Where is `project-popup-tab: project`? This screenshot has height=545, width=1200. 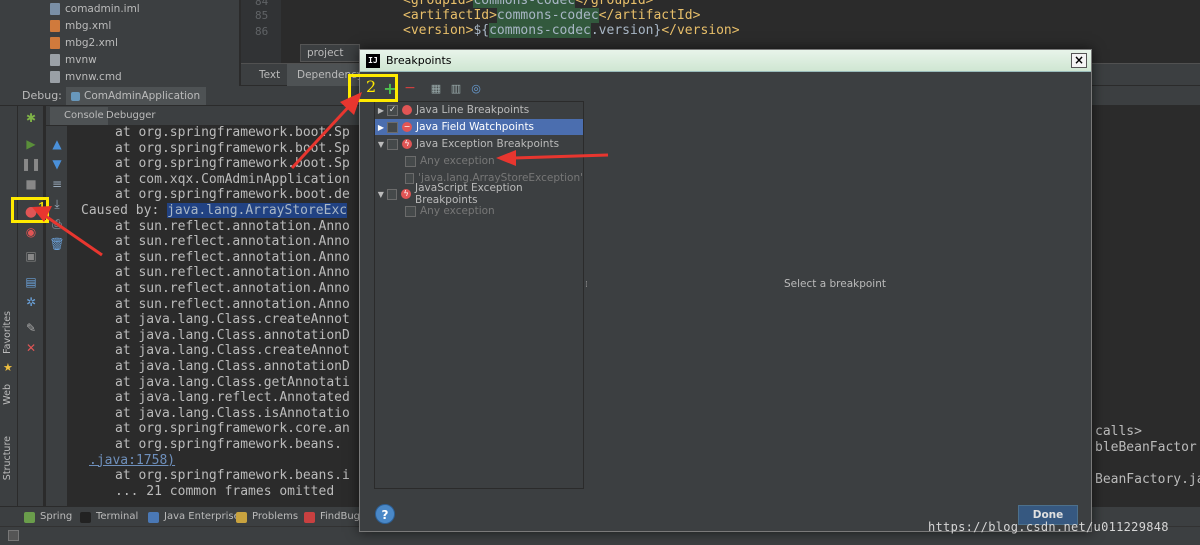 project-popup-tab: project is located at coordinates (330, 53).